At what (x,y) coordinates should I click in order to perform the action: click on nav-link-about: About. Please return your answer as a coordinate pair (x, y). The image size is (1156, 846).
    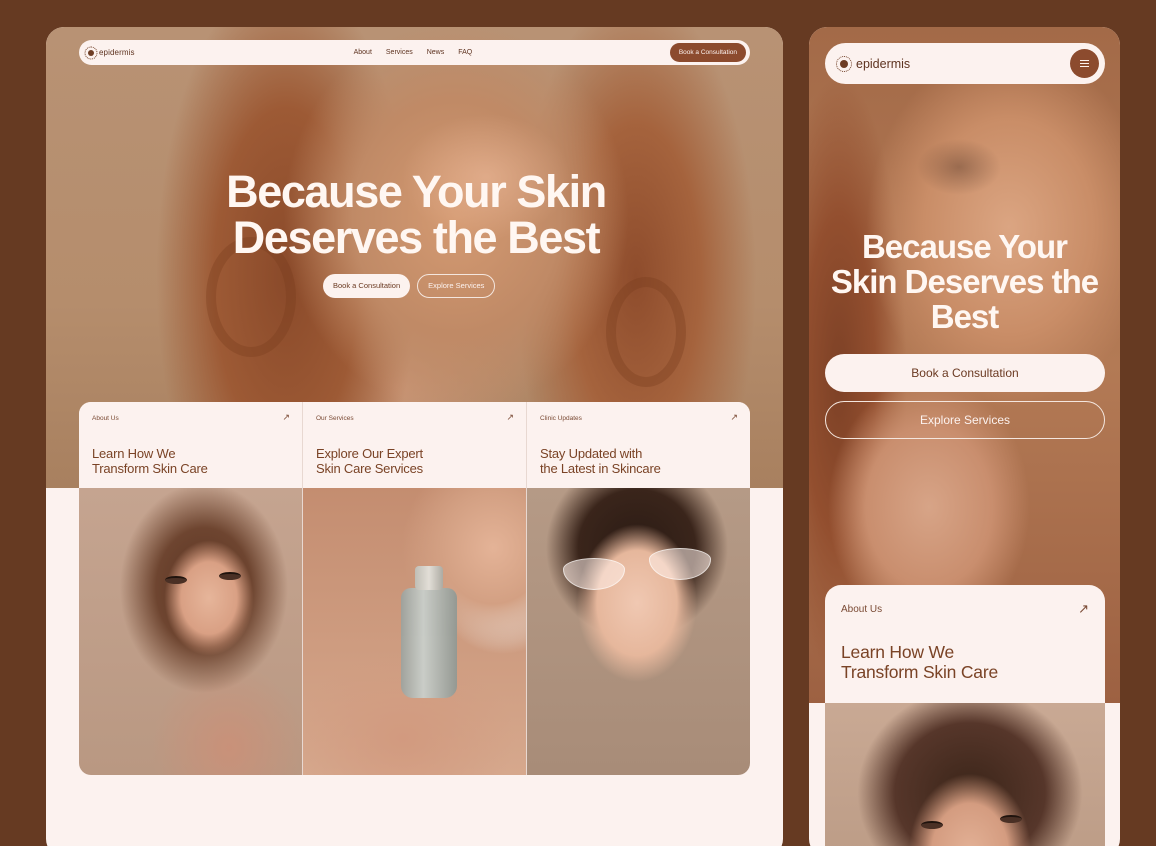
    Looking at the image, I should click on (363, 52).